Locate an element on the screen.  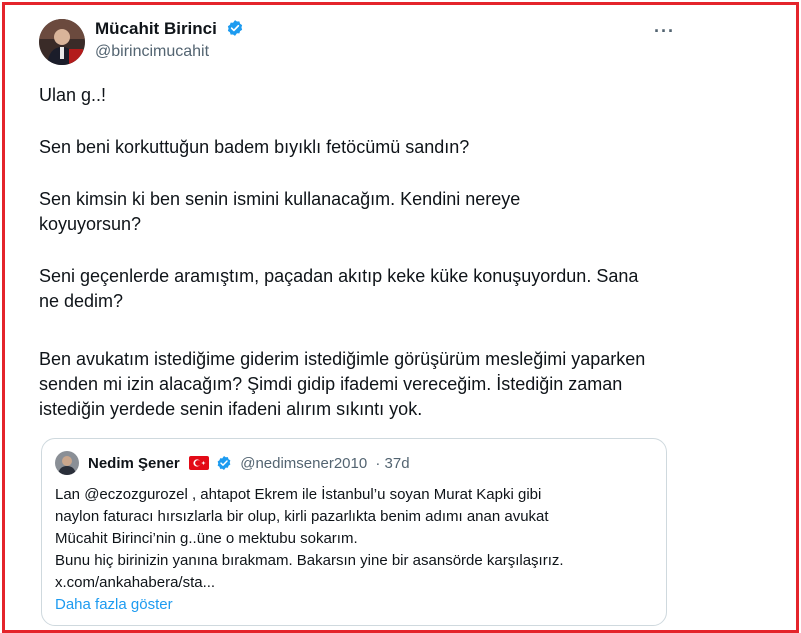
quoted-author-row: Nedim Şener @nedimsener2010 · 37d is located at coordinates (249, 465).